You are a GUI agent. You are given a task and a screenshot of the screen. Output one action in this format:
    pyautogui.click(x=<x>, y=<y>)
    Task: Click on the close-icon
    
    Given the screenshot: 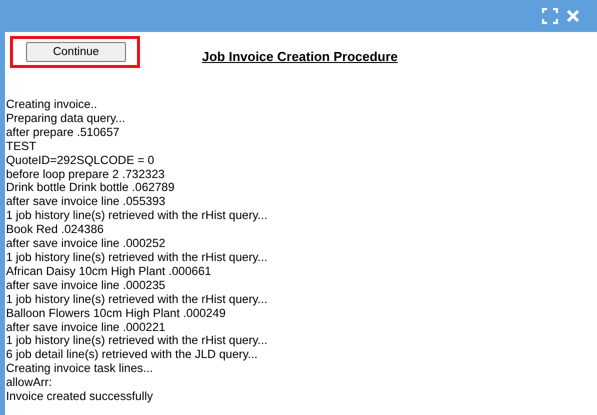 What is the action you would take?
    pyautogui.click(x=573, y=16)
    